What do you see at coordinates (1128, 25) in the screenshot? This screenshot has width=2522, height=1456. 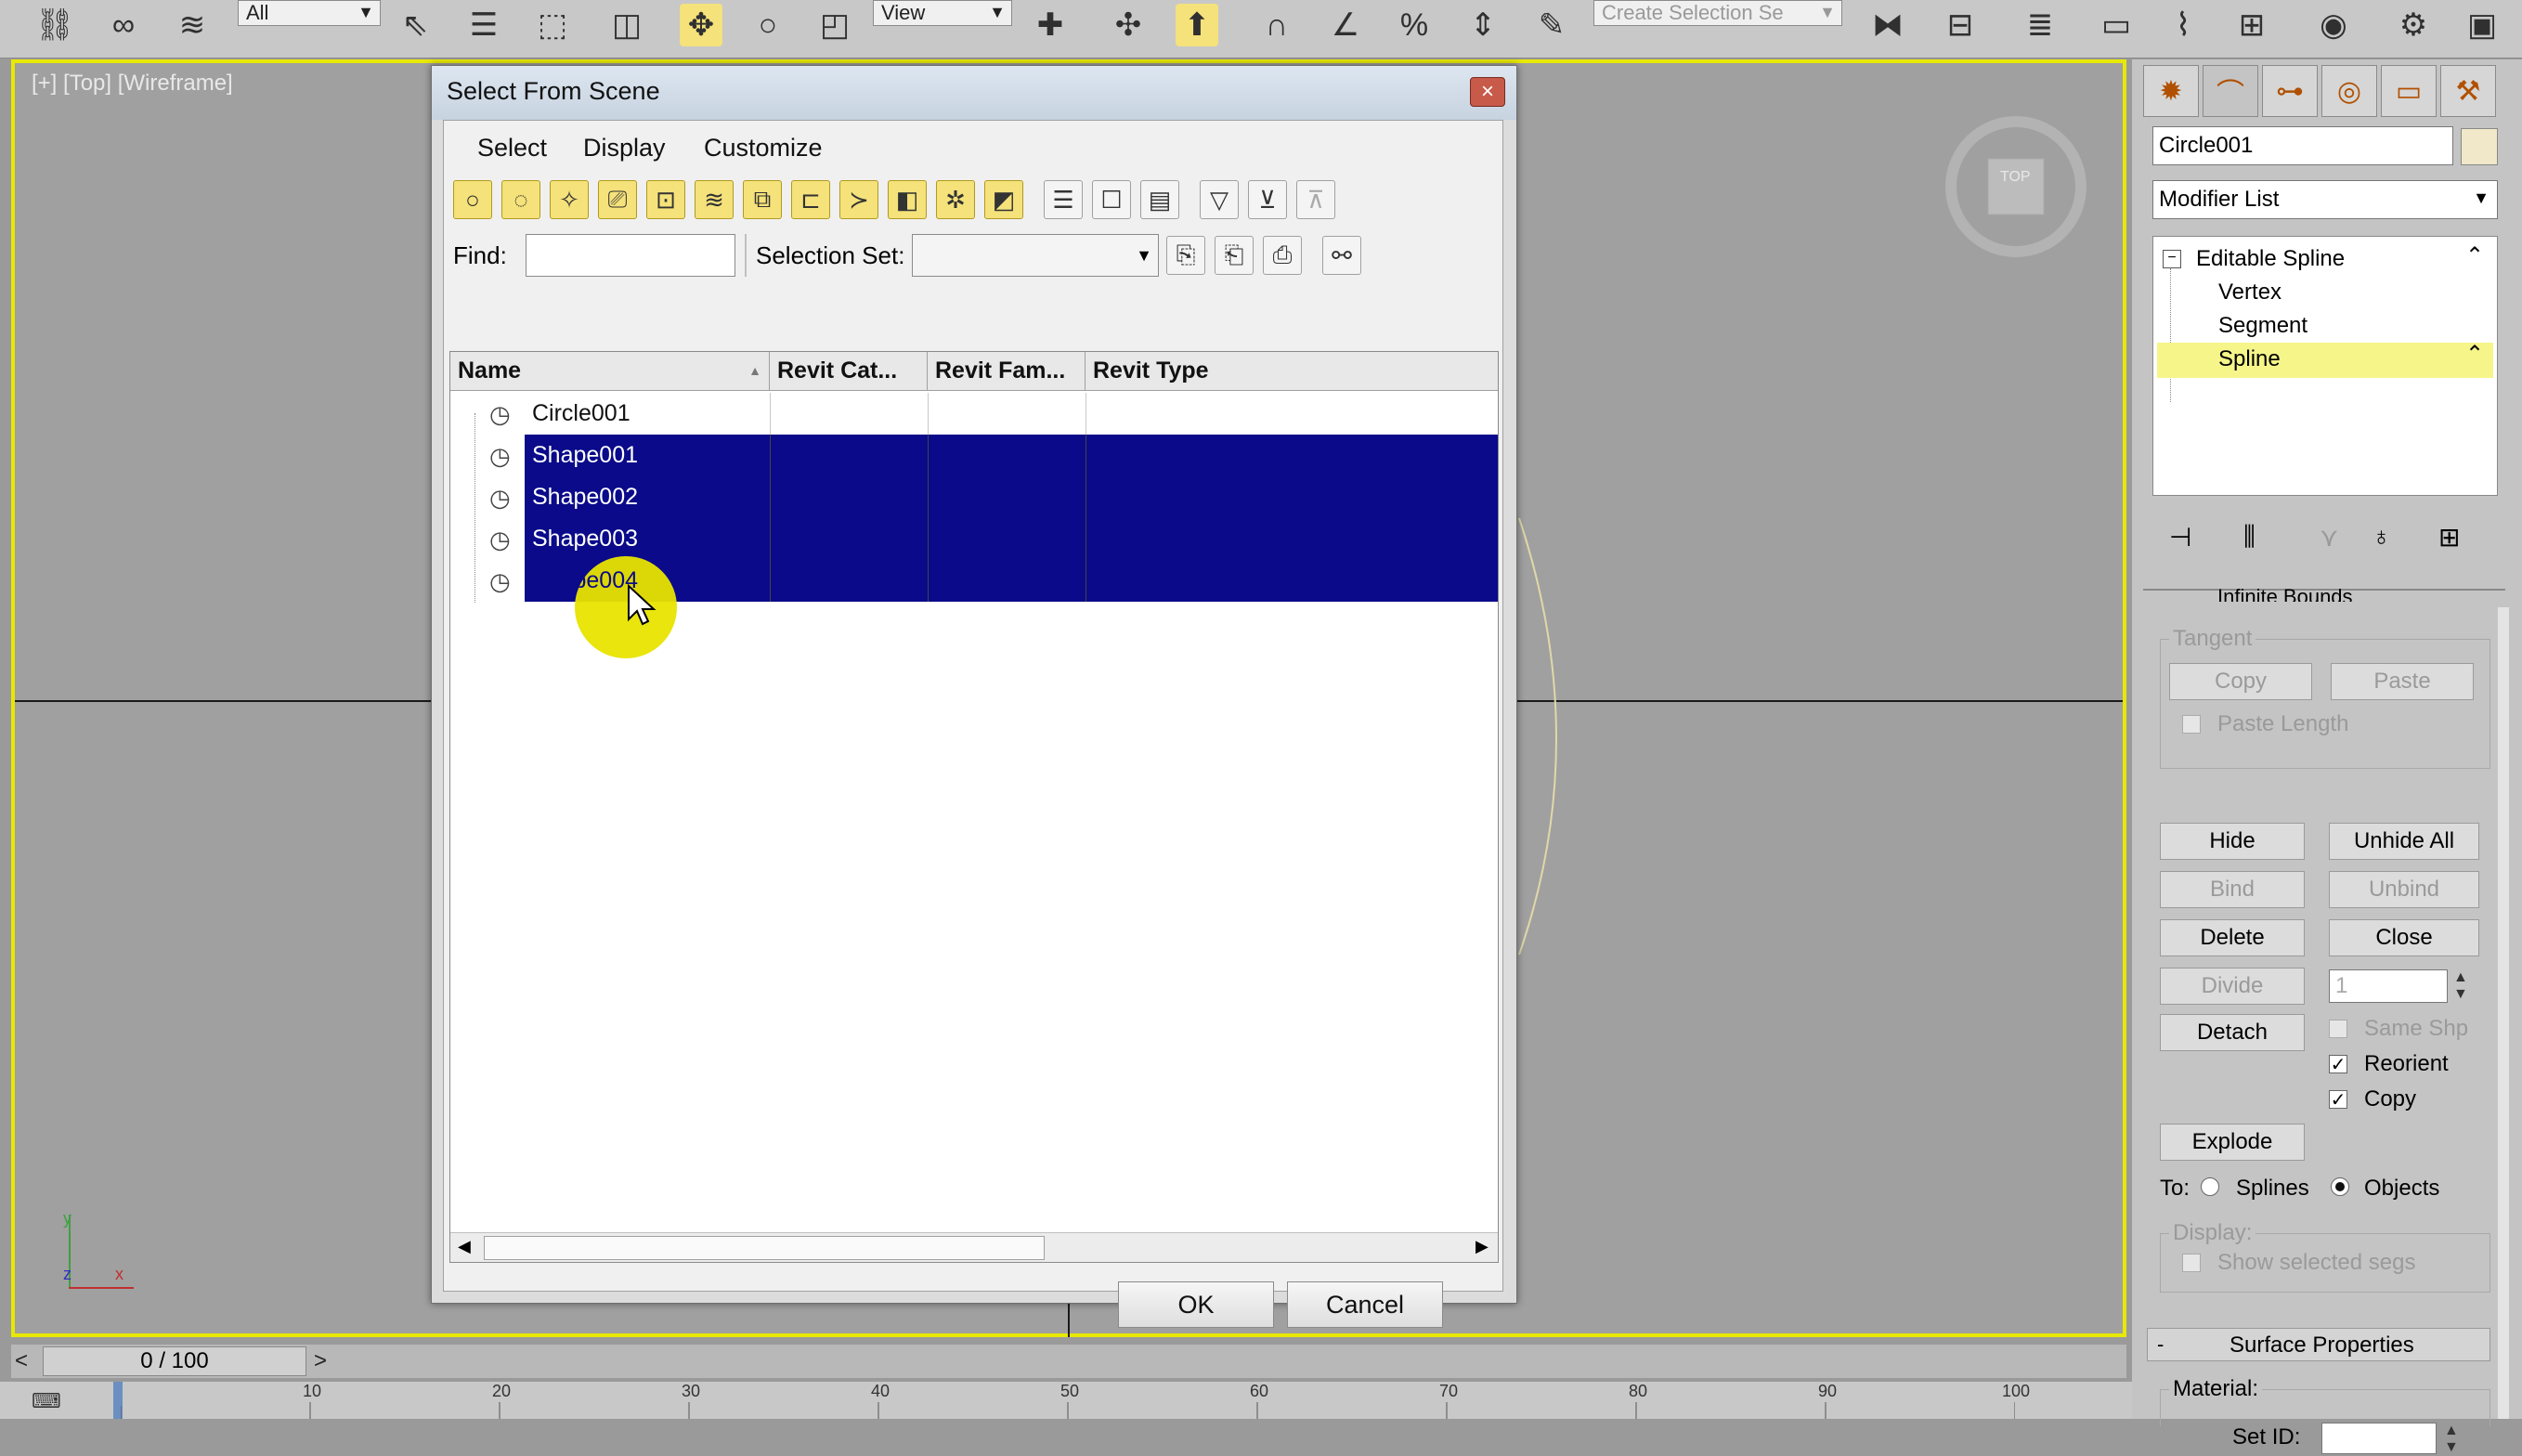 I see `select-manipulate-icon: ✣` at bounding box center [1128, 25].